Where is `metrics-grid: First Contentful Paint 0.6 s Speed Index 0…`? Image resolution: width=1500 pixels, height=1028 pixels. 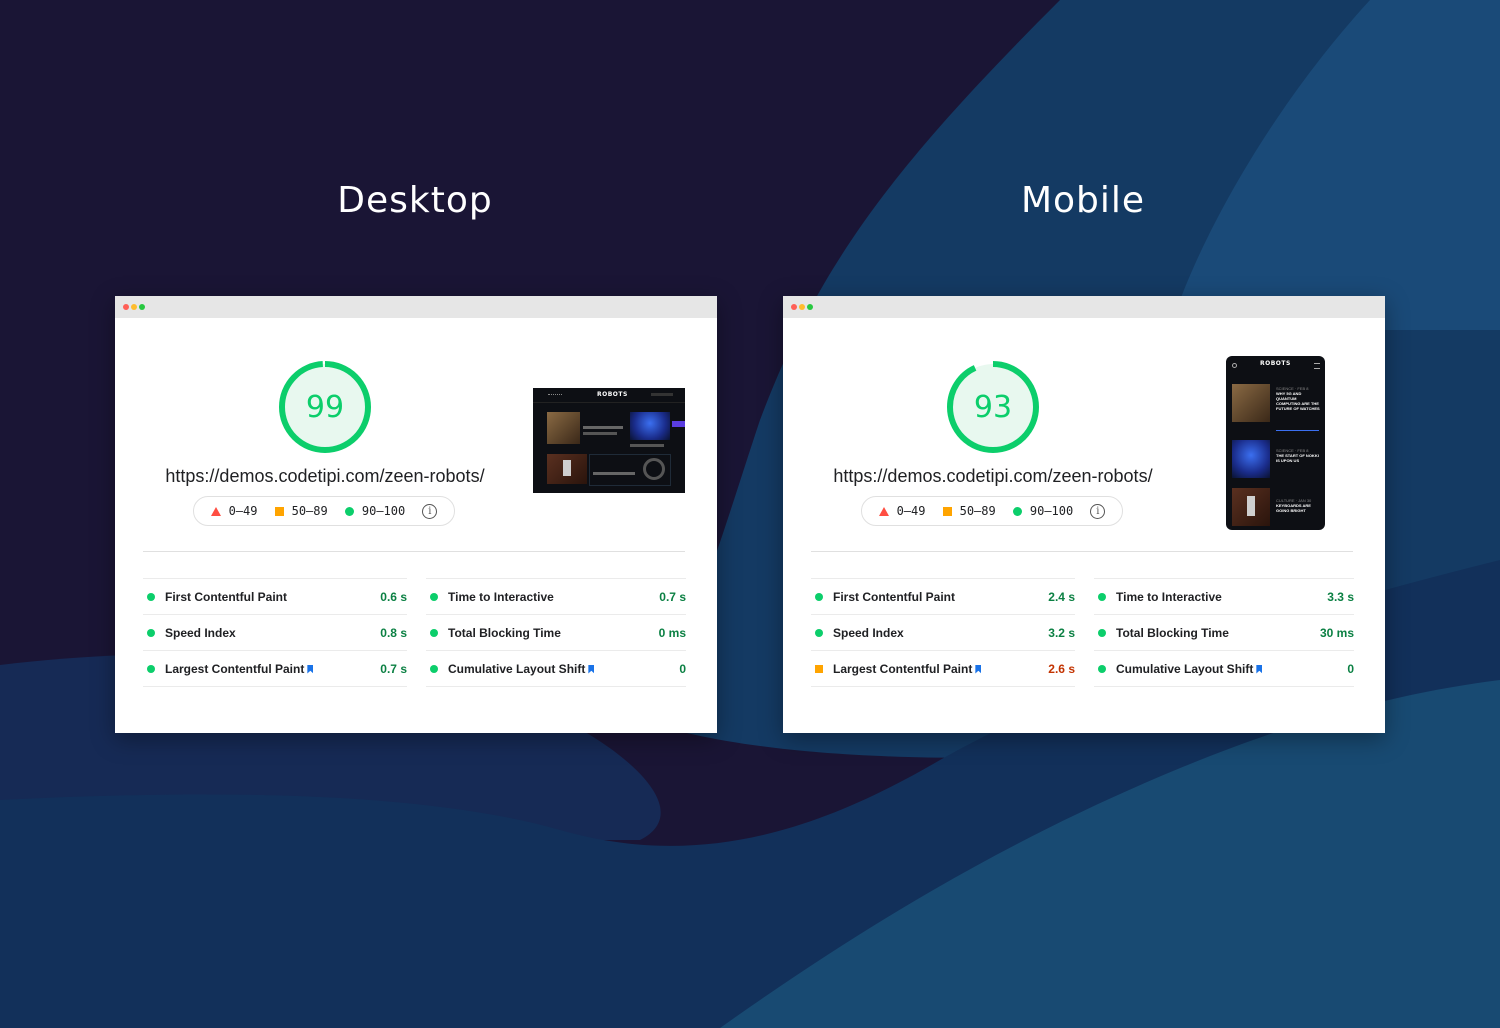 metrics-grid: First Contentful Paint 0.6 s Speed Index 0… is located at coordinates (414, 632).